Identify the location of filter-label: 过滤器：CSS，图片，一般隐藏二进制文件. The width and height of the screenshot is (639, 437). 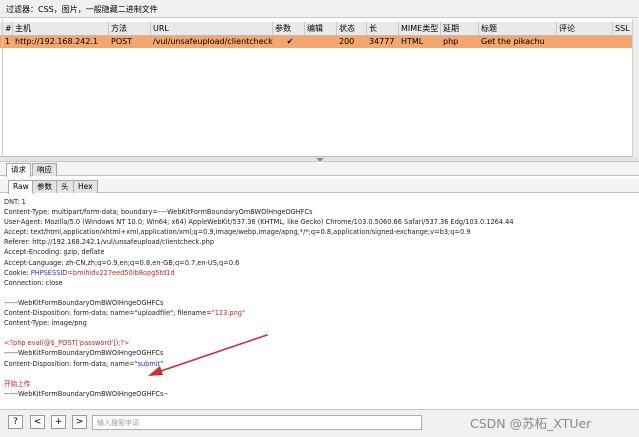
(82, 9).